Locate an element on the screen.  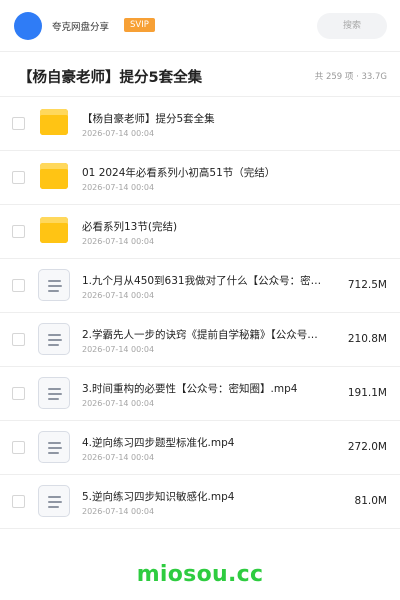
file-name: 1.九个月从450到631我做对了什么【公众号：密知圈】.mp4 is located at coordinates (205, 280).